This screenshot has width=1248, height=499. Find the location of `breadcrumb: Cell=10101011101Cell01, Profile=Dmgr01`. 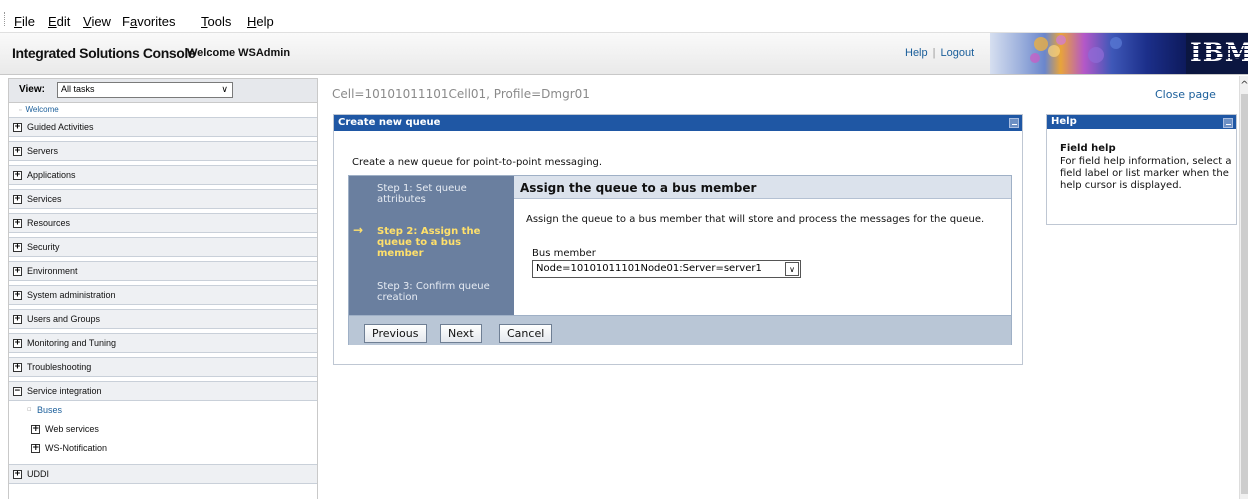

breadcrumb: Cell=10101011101Cell01, Profile=Dmgr01 is located at coordinates (461, 94).